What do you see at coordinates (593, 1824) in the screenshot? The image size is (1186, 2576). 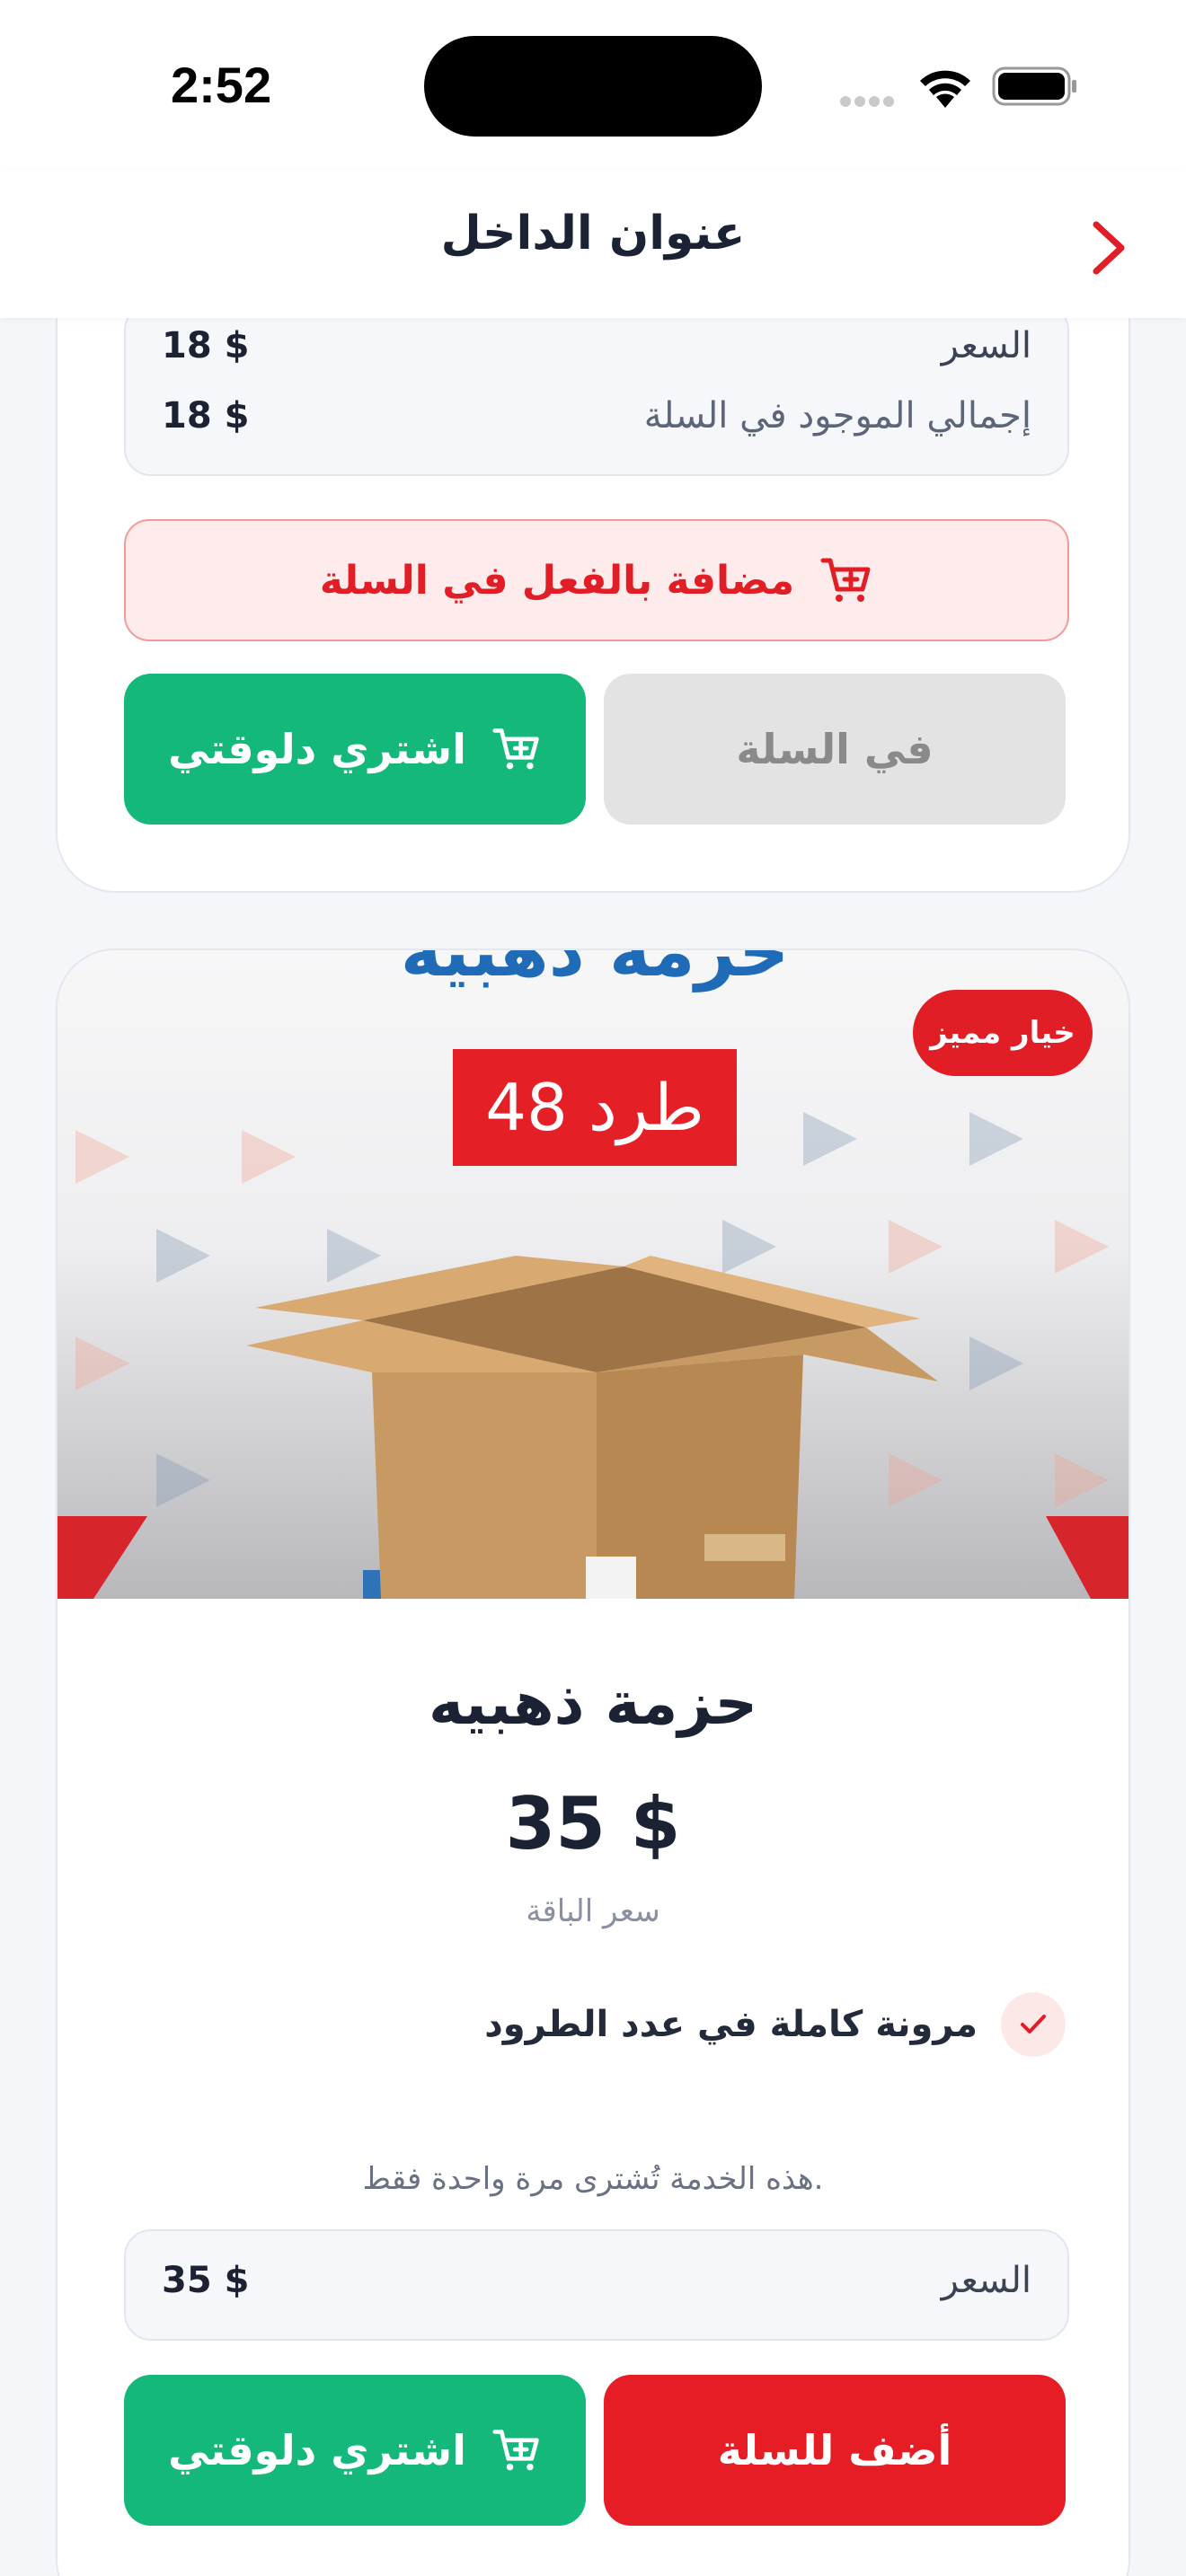 I see `package-price: 35 $` at bounding box center [593, 1824].